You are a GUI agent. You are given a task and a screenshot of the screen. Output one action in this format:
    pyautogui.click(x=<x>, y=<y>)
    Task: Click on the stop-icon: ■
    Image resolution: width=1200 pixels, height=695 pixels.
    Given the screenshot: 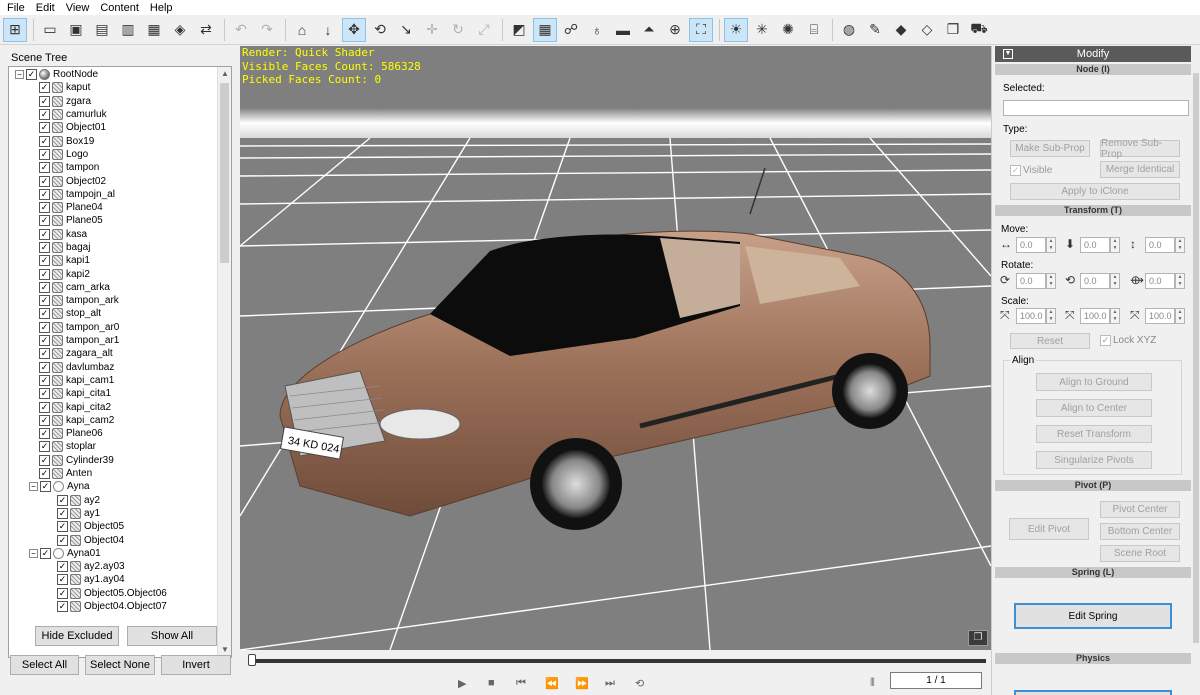 What is the action you would take?
    pyautogui.click(x=491, y=683)
    